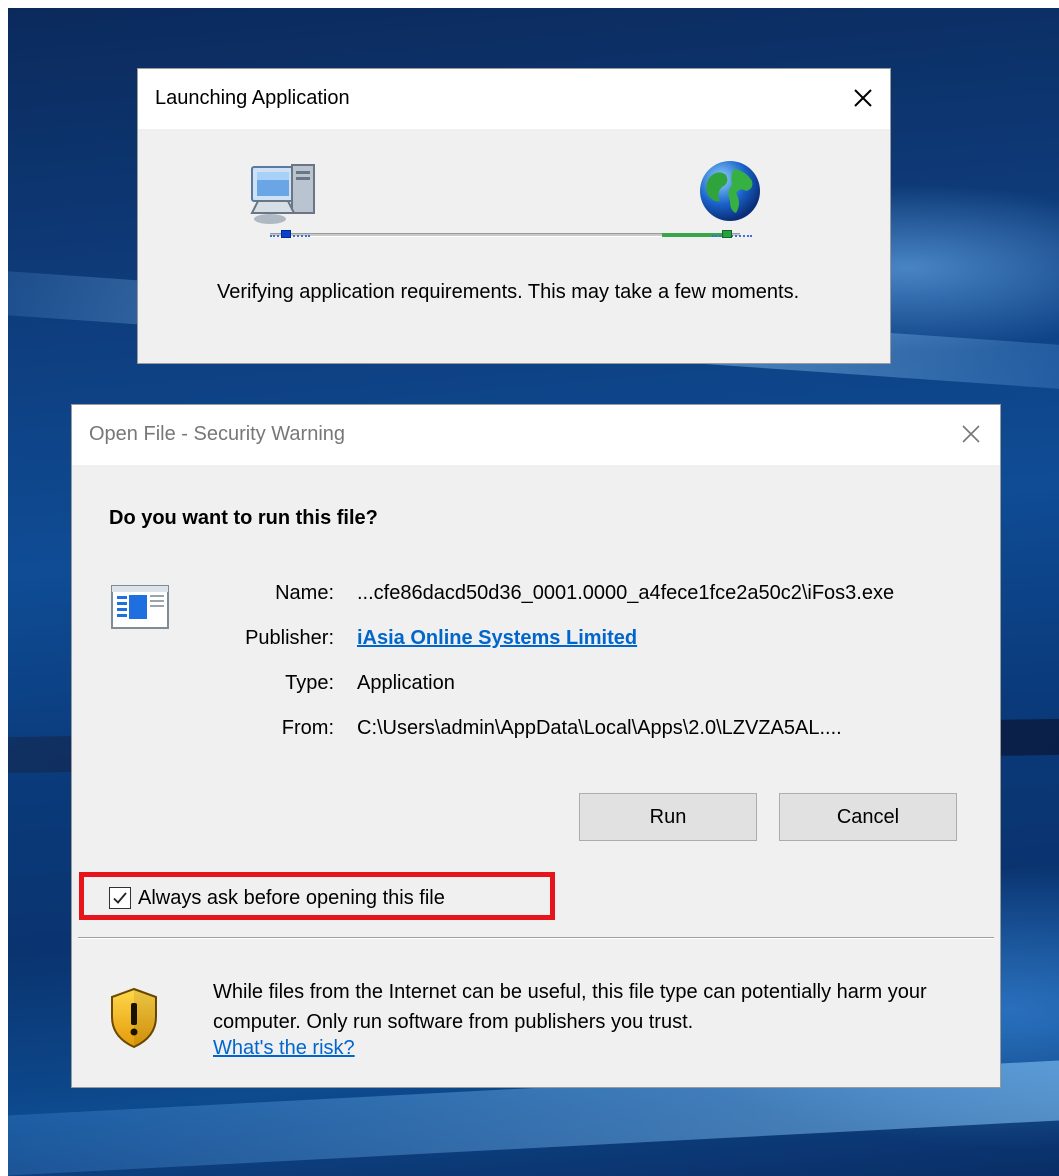 The height and width of the screenshot is (1176, 1059). Describe the element at coordinates (515, 189) in the screenshot. I see `progress-animation` at that location.